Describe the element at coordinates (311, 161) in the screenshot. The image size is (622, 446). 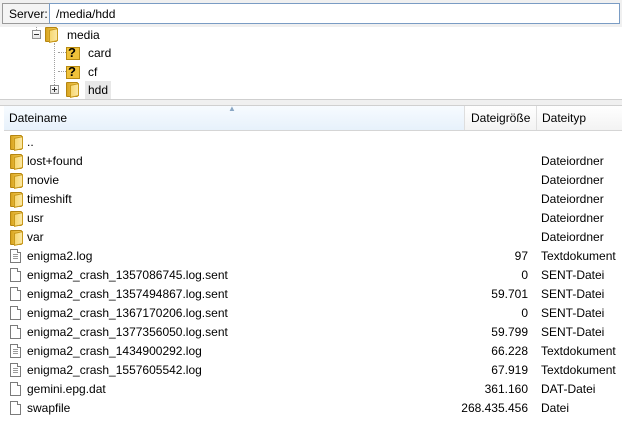
I see `list-item: lost+found Dateiordner` at that location.